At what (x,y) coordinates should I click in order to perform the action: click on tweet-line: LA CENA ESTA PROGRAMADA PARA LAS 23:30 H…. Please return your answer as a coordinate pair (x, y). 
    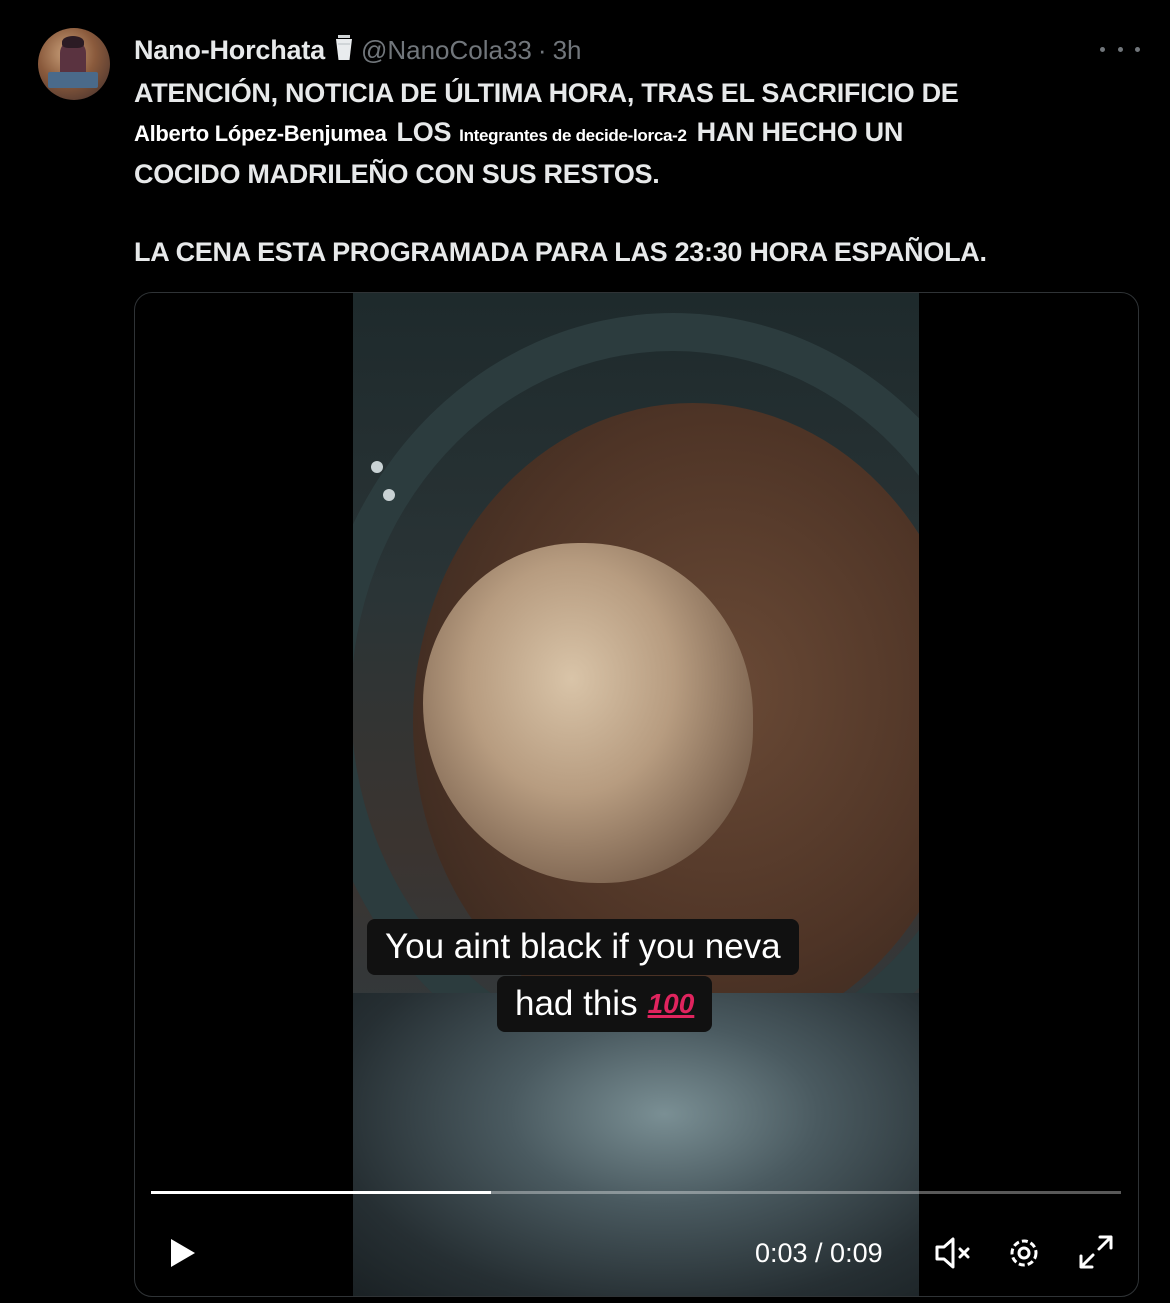
    Looking at the image, I should click on (560, 252).